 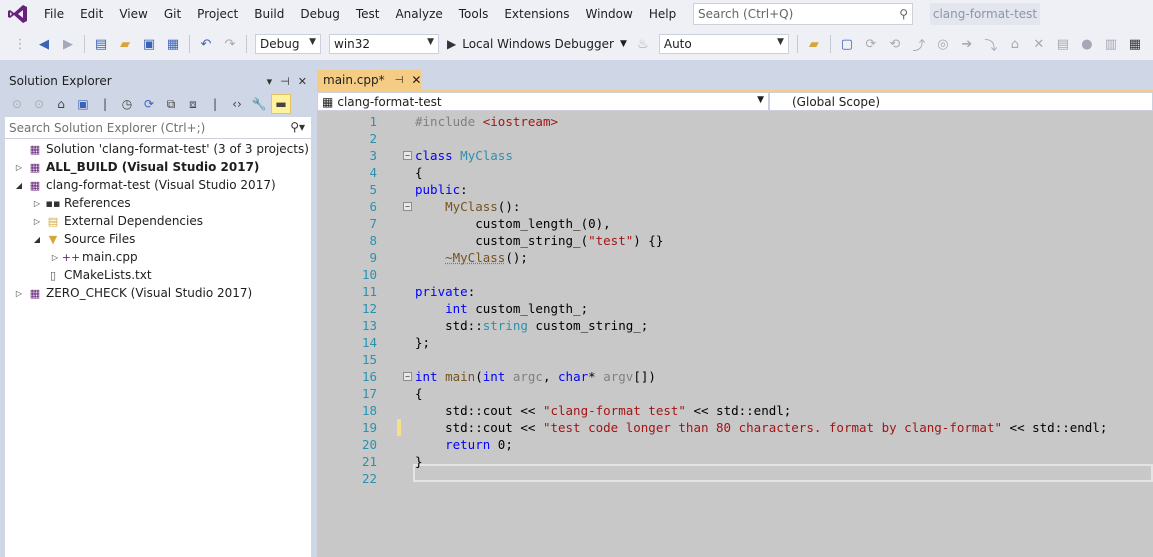 I want to click on run-to-cursor-icon: ⤵, so click(x=991, y=44).